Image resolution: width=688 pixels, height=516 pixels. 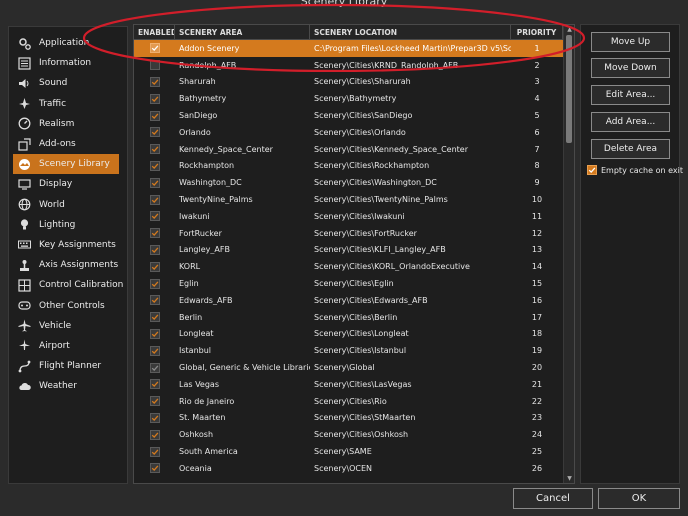 What do you see at coordinates (361, 334) in the screenshot?
I see `scenery-location-cell: Scenery\Cities\Longleat` at bounding box center [361, 334].